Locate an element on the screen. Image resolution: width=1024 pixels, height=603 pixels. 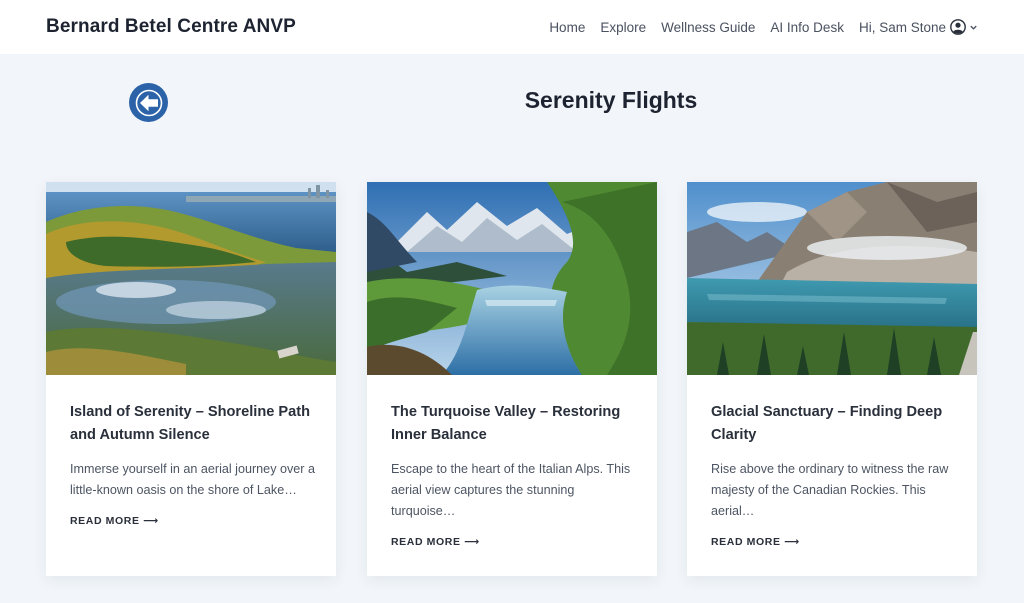
chevron-down-icon is located at coordinates (973, 27).